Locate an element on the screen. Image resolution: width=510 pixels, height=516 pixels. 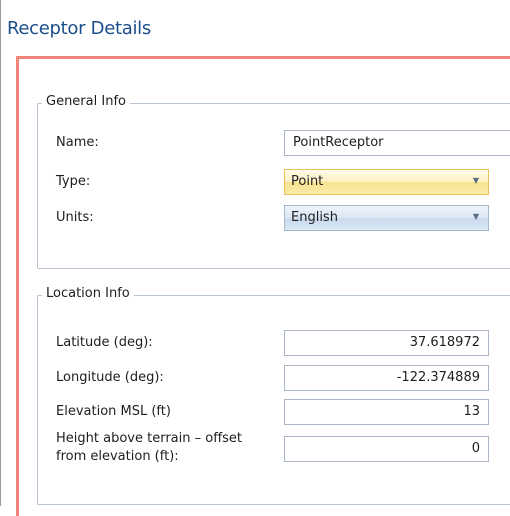
units-dropdown-value: English is located at coordinates (314, 217).